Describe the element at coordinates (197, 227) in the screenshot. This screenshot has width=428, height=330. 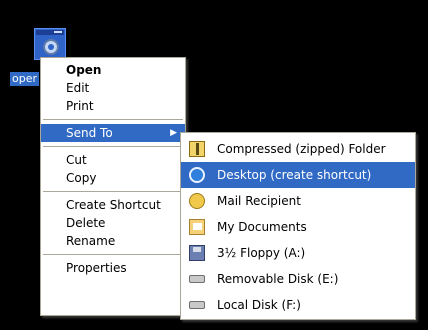
I see `my-documents-icon` at that location.